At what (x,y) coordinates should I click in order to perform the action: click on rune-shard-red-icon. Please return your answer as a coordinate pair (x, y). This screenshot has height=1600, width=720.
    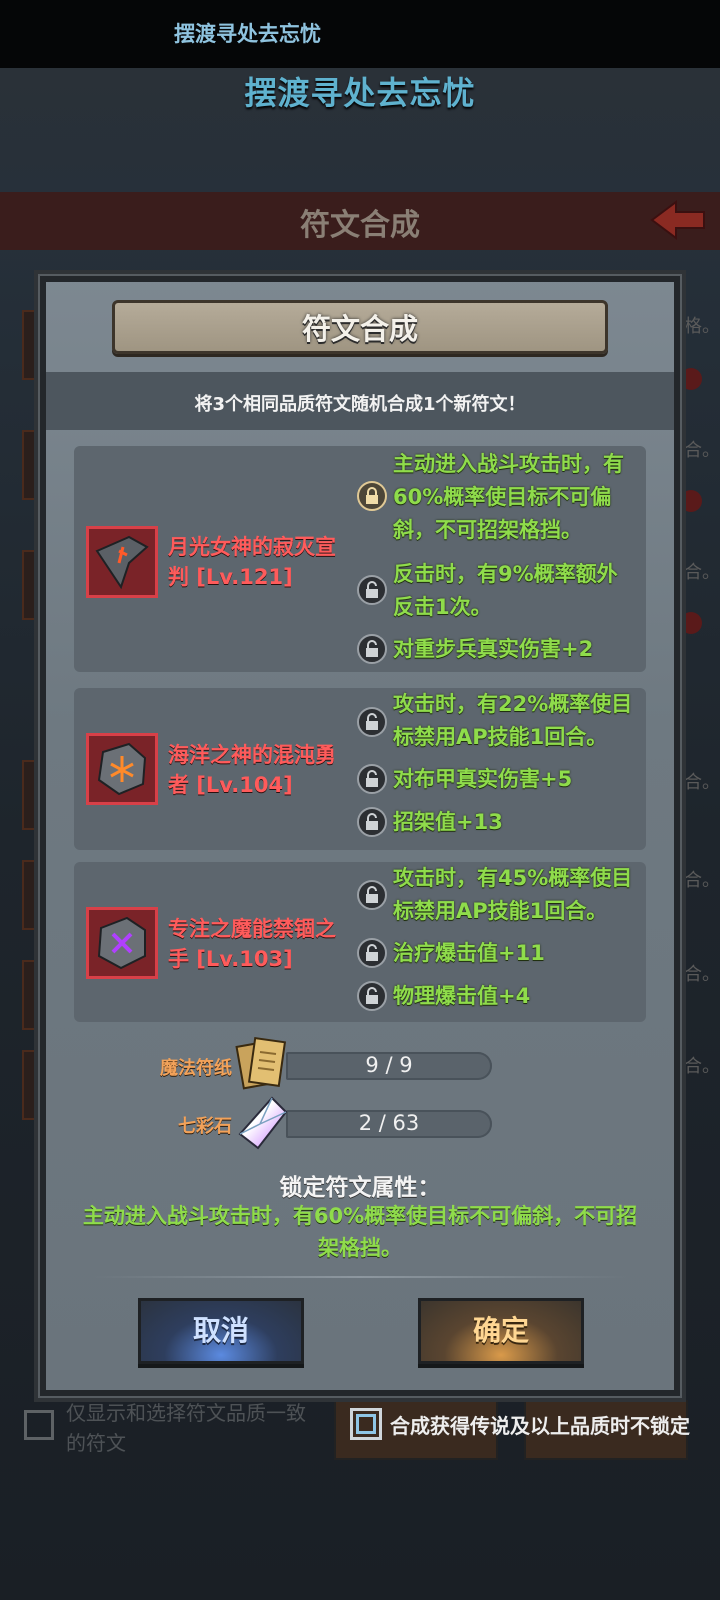
    Looking at the image, I should click on (122, 562).